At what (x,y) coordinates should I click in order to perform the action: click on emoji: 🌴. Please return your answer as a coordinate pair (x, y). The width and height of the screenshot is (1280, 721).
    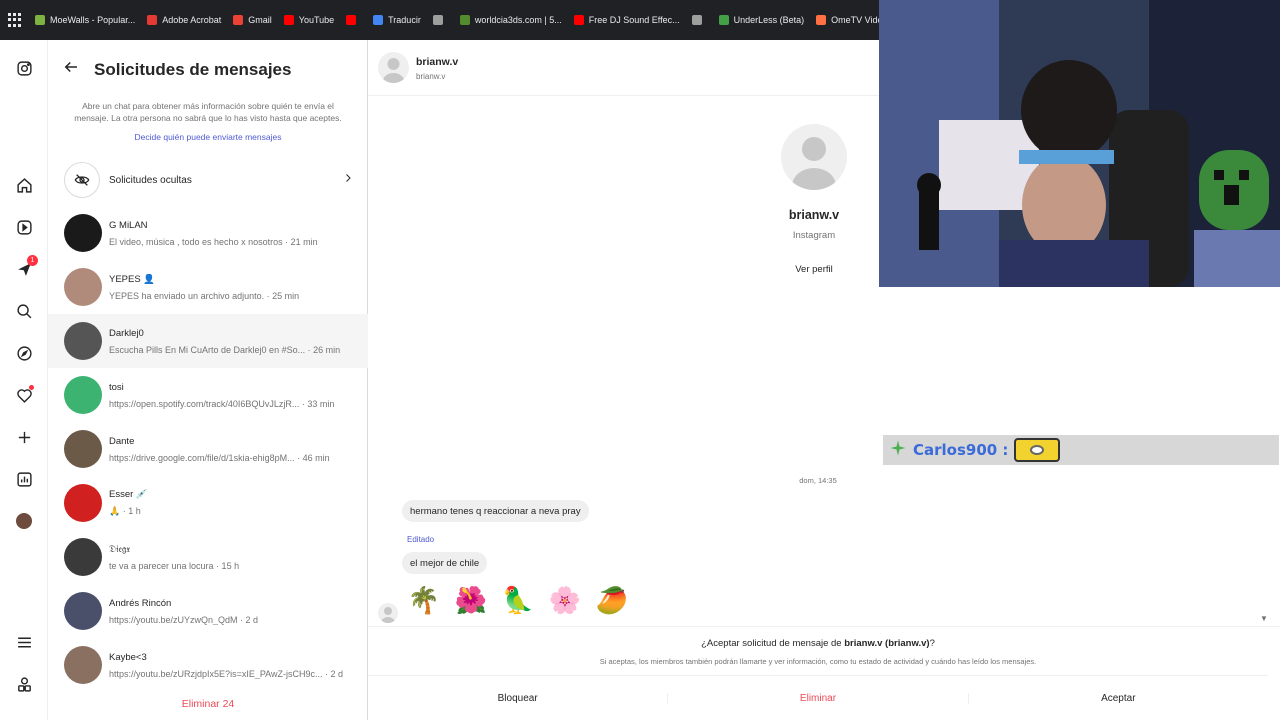
    Looking at the image, I should click on (424, 599).